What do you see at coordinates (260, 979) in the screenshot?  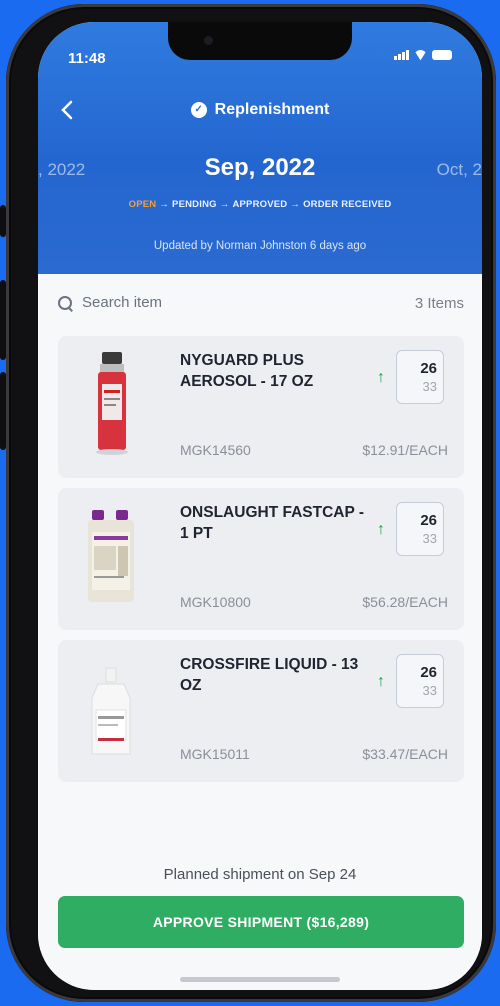 I see `home-indicator` at bounding box center [260, 979].